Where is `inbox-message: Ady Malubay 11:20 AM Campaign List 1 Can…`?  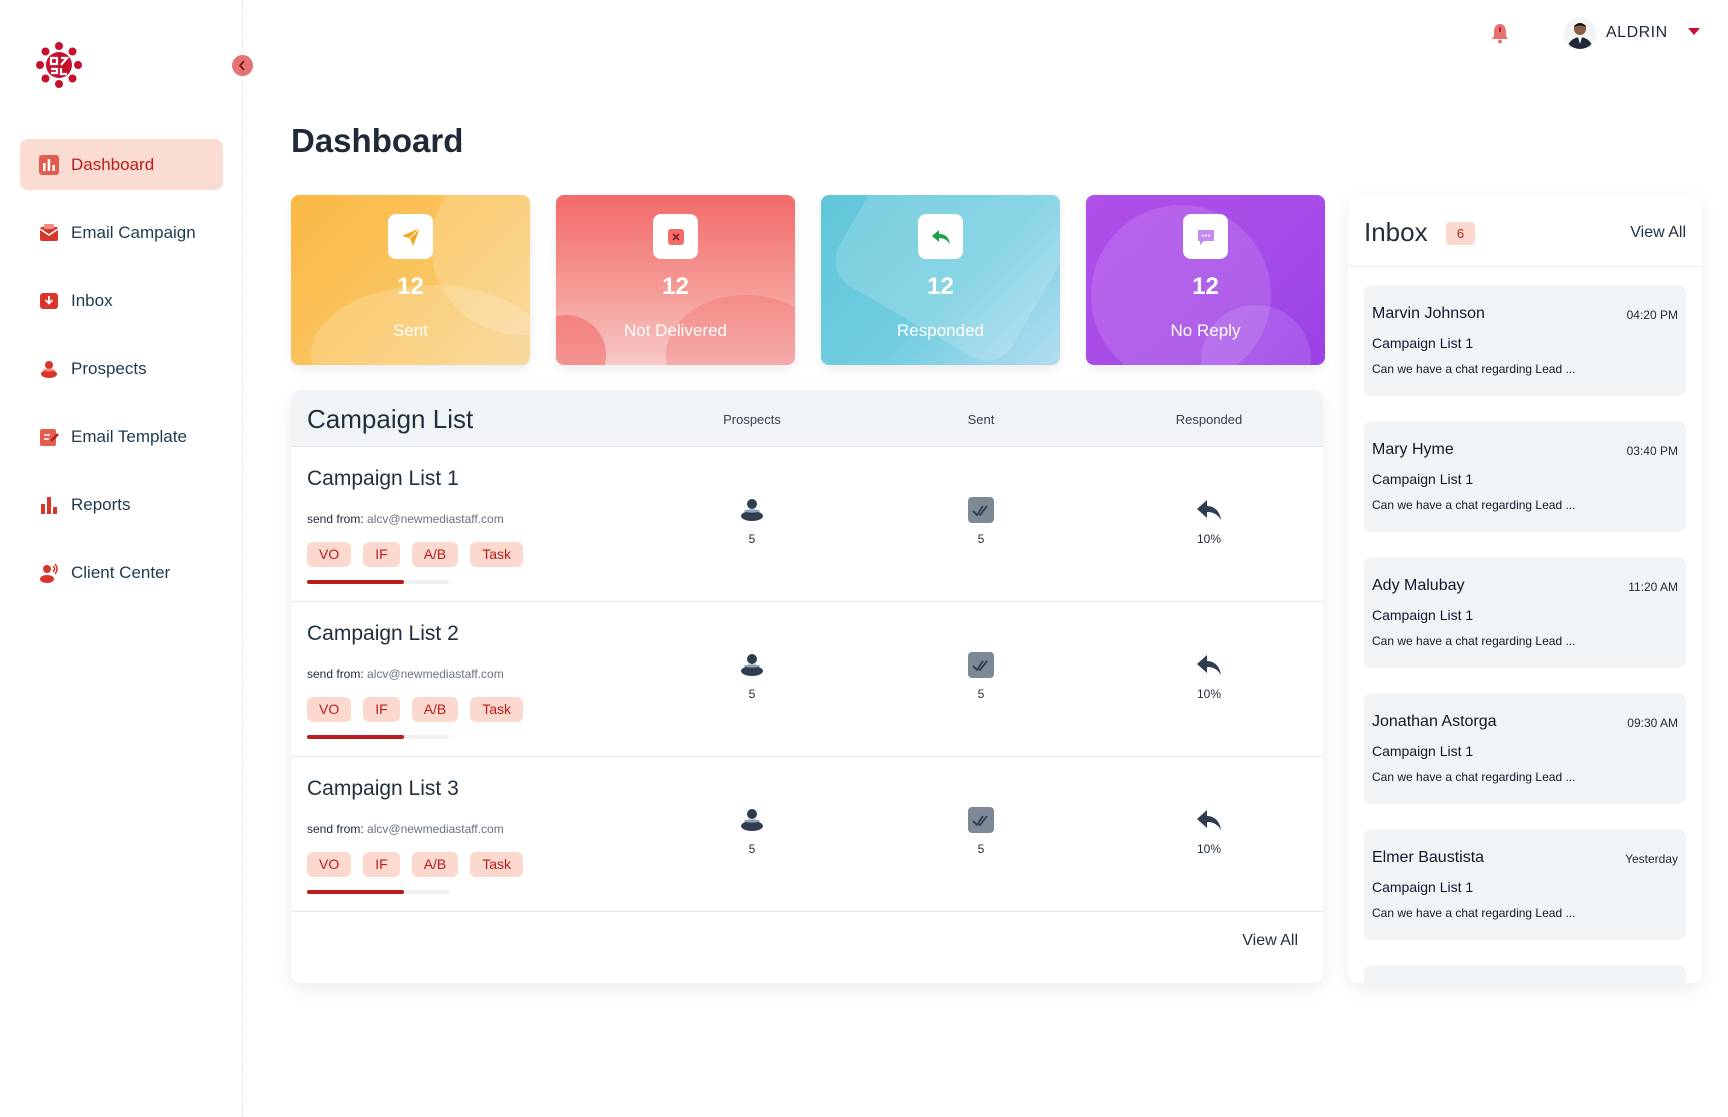
inbox-message: Ady Malubay 11:20 AM Campaign List 1 Can… is located at coordinates (1525, 612).